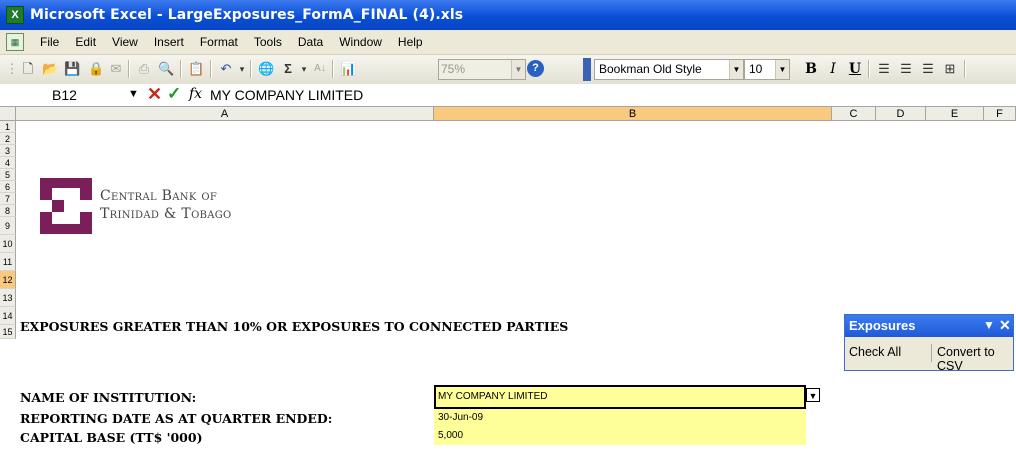 The image size is (1016, 470). Describe the element at coordinates (453, 69) in the screenshot. I see `zoom-value: 75%` at that location.